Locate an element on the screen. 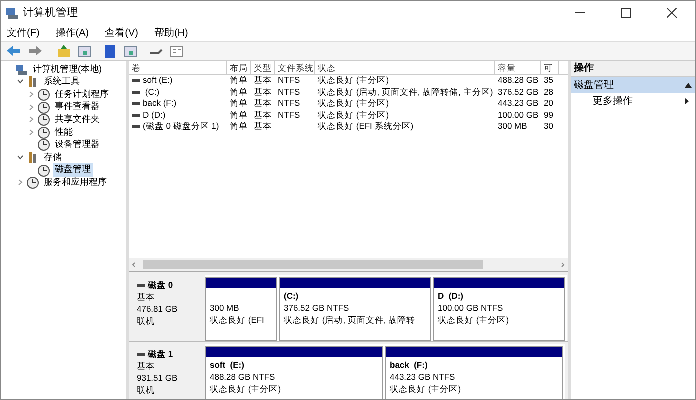 Image resolution: width=696 pixels, height=400 pixels. scroll-left-icon is located at coordinates (134, 265).